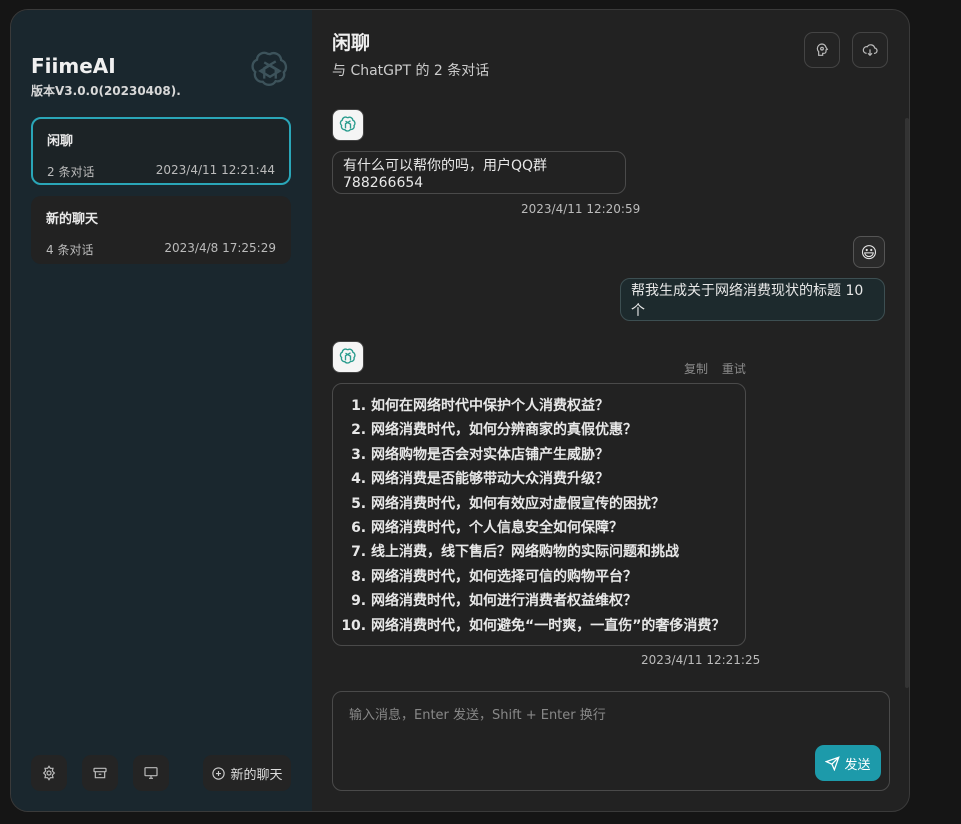  What do you see at coordinates (552, 528) in the screenshot?
I see `list-item: 网络消费时代，个人信息安全如何保障？` at bounding box center [552, 528].